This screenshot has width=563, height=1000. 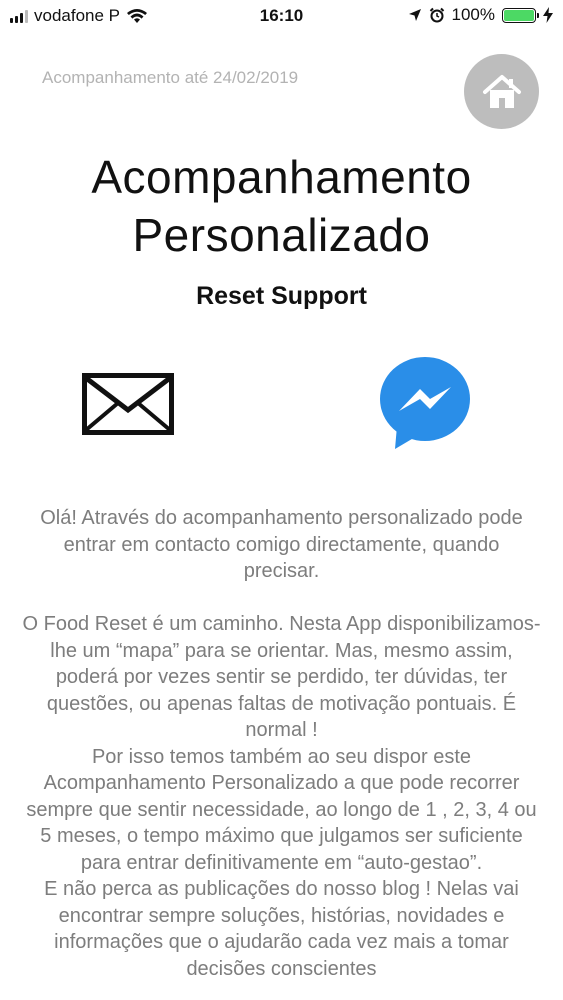 What do you see at coordinates (281, 17) in the screenshot?
I see `status-bar: vodafone P 16:10 100%` at bounding box center [281, 17].